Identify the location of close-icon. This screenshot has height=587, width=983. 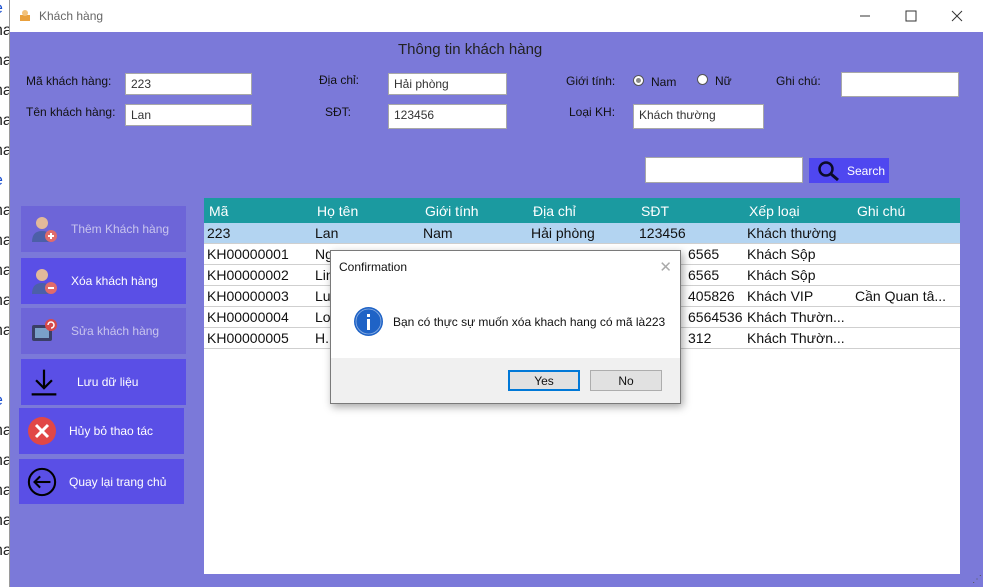
(957, 16).